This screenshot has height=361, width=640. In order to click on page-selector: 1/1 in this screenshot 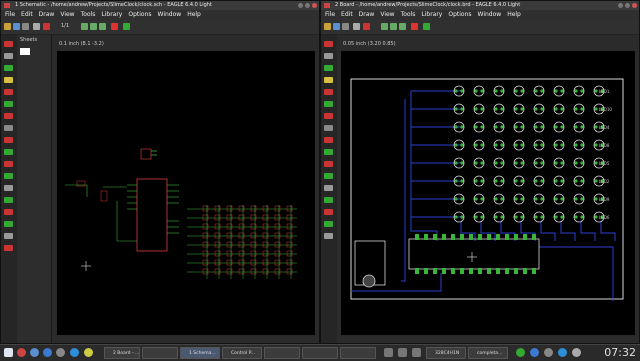, I will do `click(65, 26)`.